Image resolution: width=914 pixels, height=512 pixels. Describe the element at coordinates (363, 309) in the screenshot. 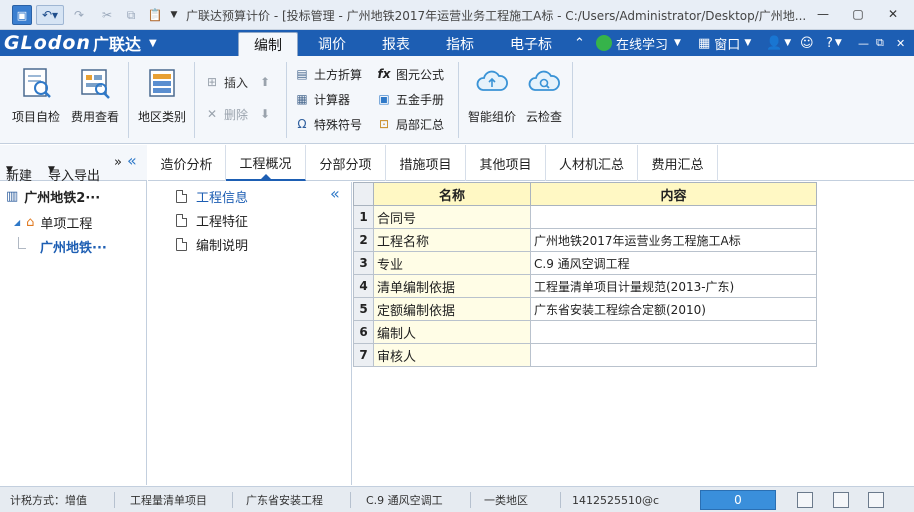

I see `row-number: 5` at that location.